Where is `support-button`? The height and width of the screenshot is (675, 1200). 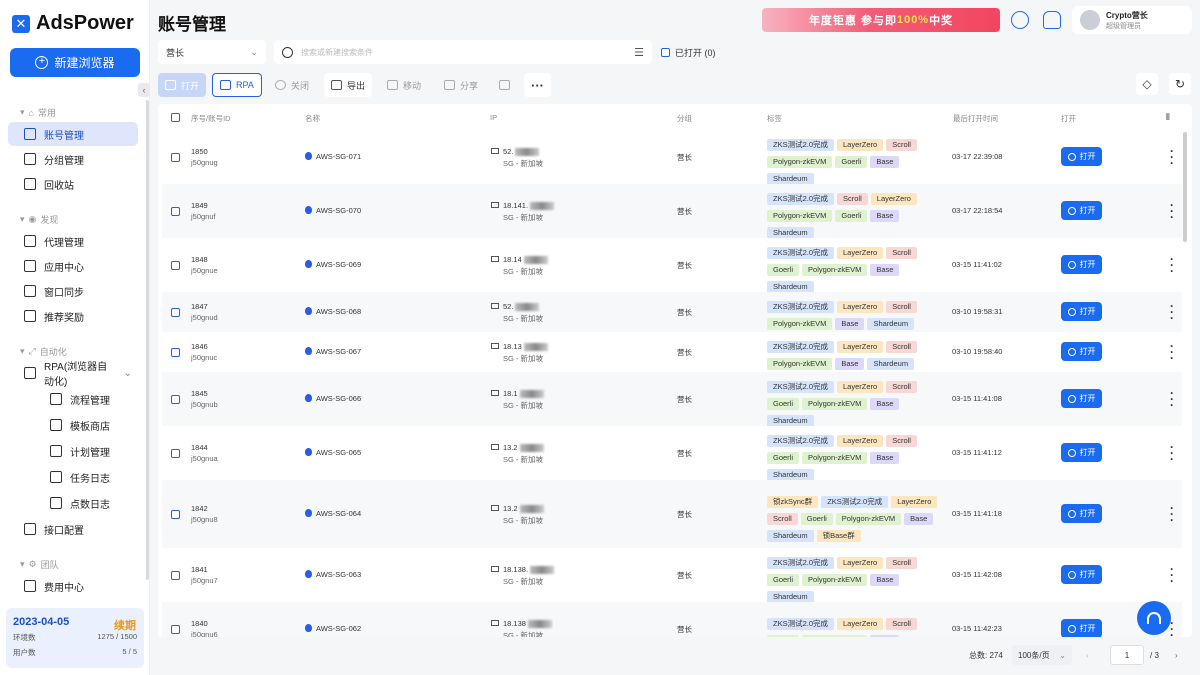
support-button is located at coordinates (1154, 618).